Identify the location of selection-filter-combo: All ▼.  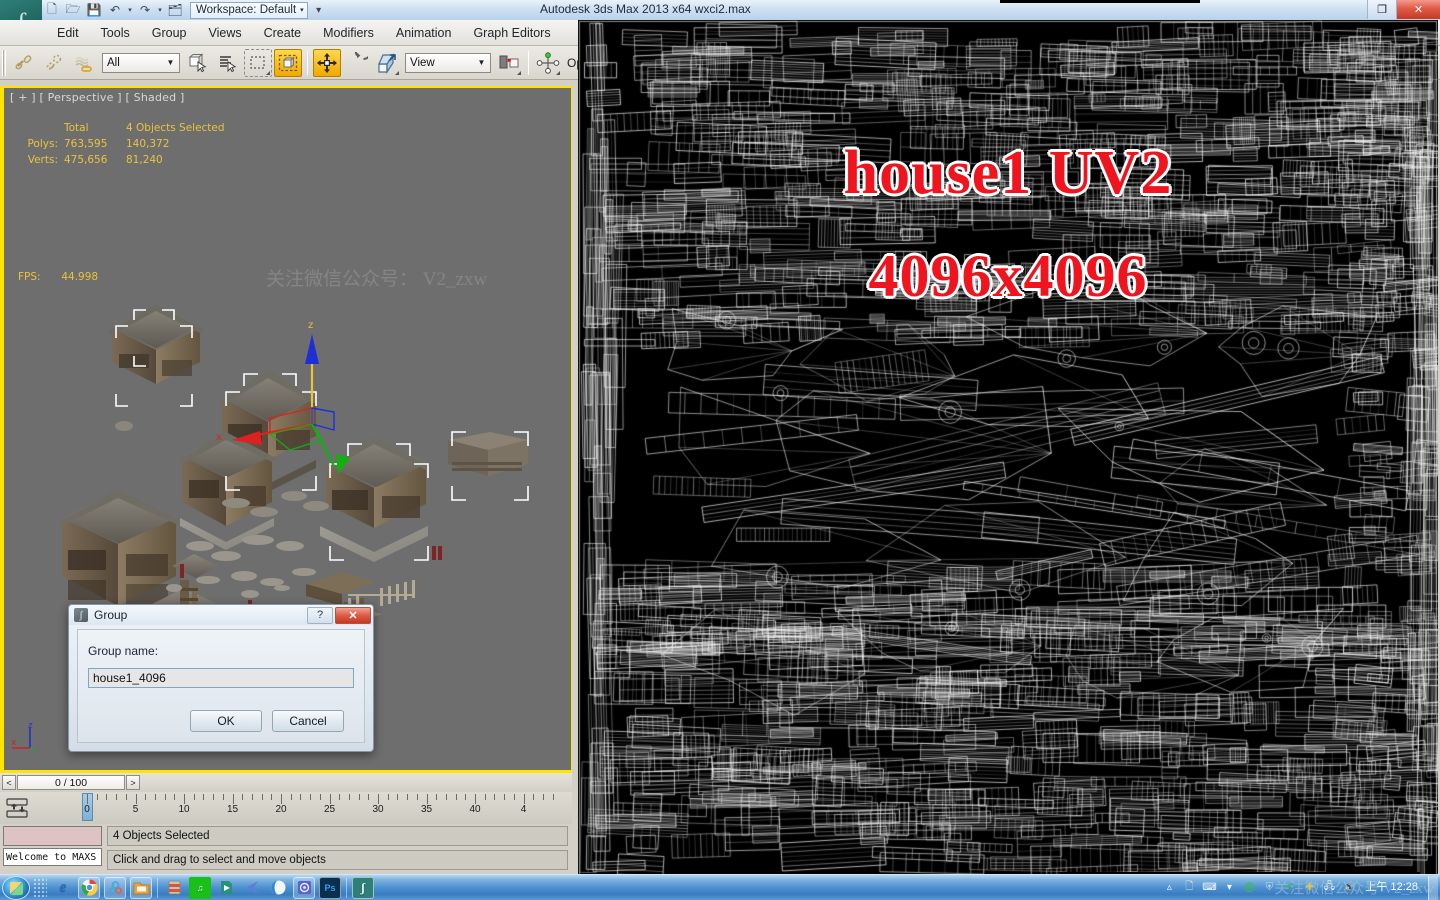
(141, 62).